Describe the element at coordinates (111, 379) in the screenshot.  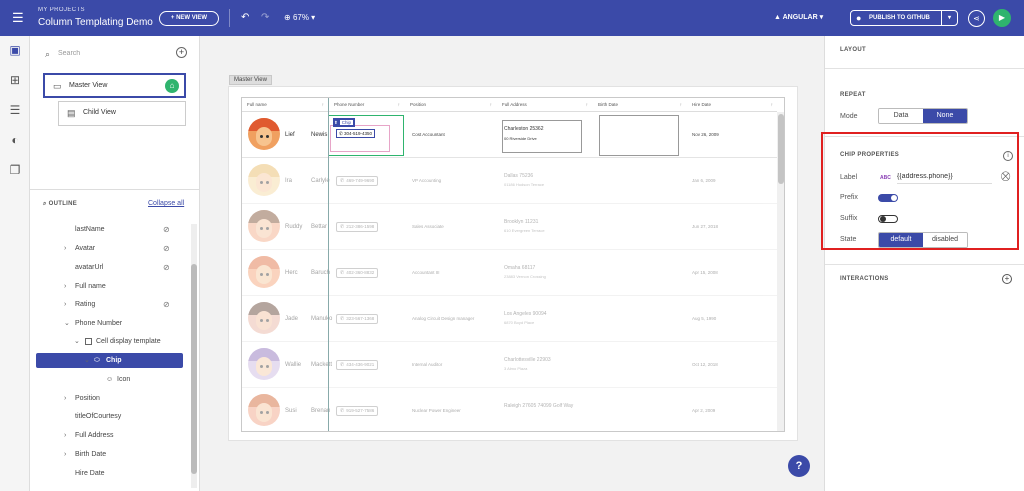
I see `tree-item: ☺ Icon` at that location.